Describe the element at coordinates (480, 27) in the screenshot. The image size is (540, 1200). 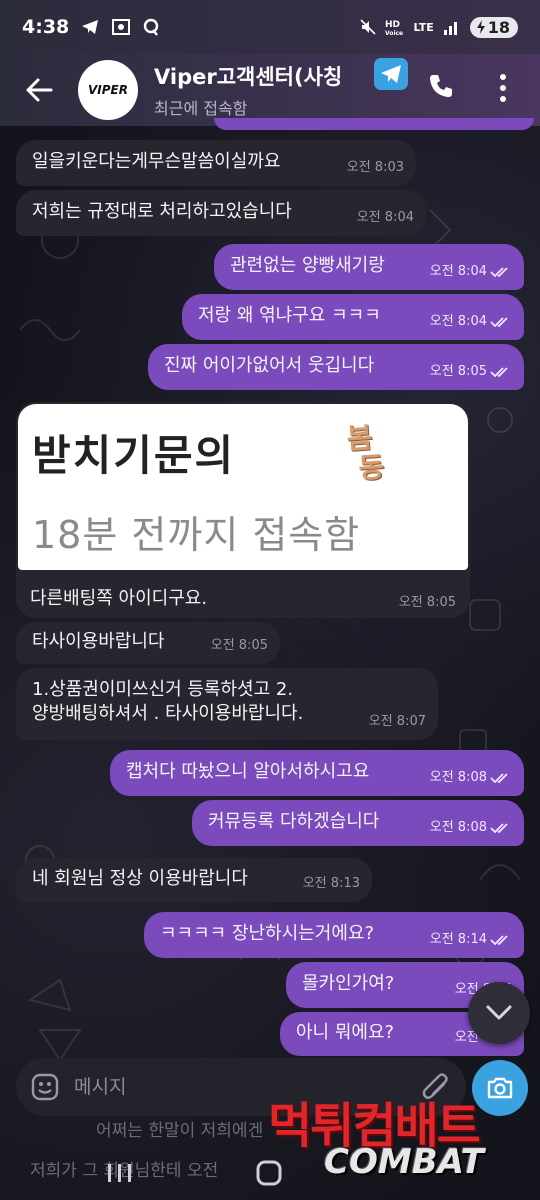
I see `battery-bolt-icon` at that location.